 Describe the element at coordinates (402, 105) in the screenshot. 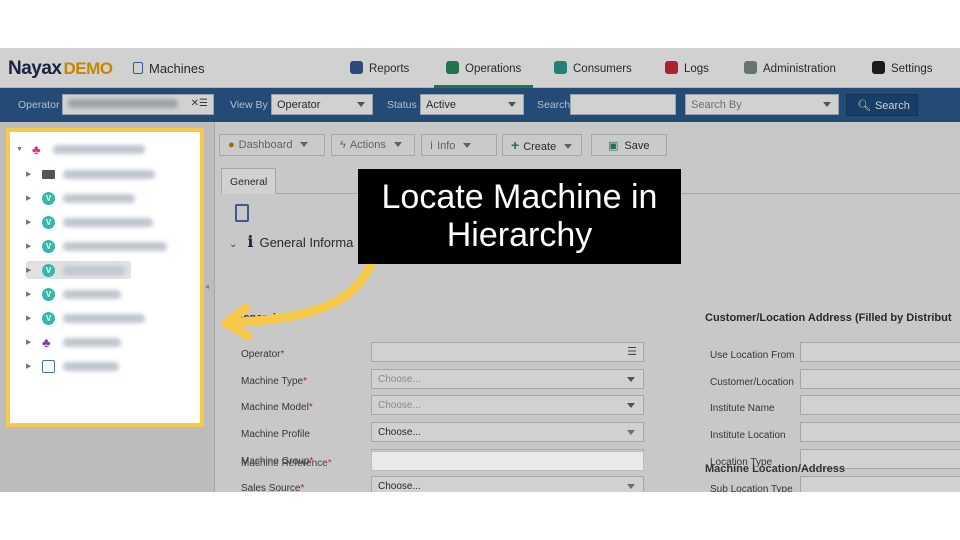

I see `status-label: Status` at that location.